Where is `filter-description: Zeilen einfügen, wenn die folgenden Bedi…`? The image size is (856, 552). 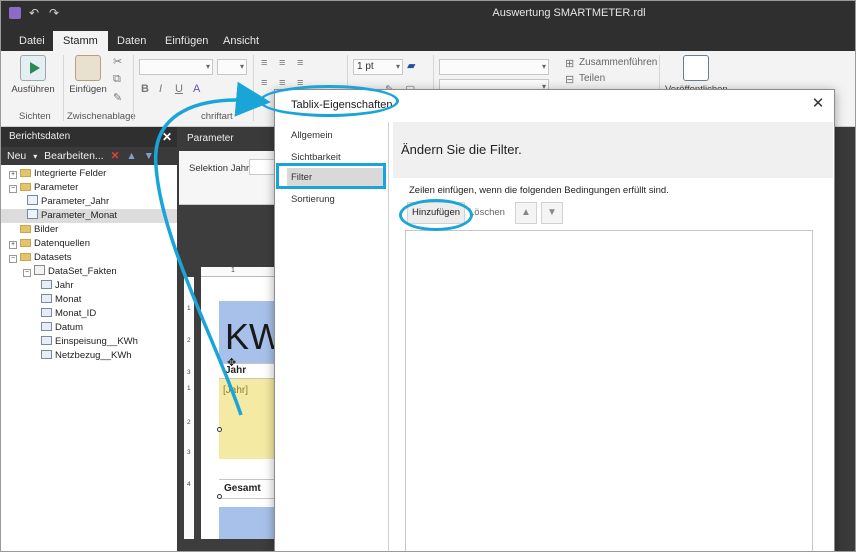 filter-description: Zeilen einfügen, wenn die folgenden Bedi… is located at coordinates (539, 190).